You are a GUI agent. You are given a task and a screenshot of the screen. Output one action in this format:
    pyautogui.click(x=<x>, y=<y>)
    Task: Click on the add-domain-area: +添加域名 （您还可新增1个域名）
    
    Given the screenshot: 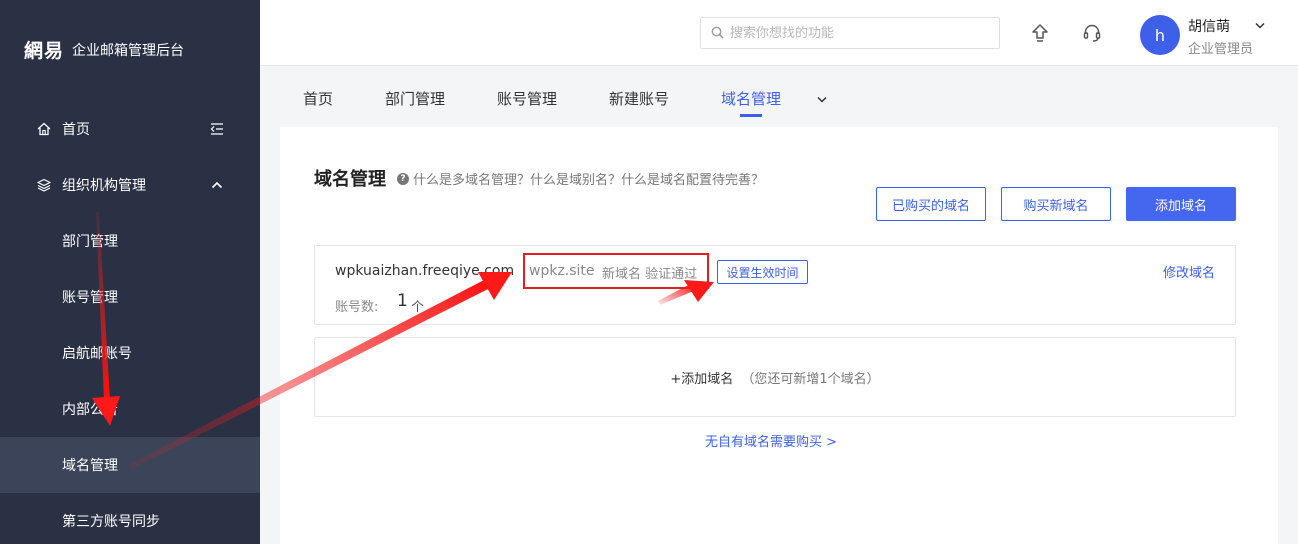 What is the action you would take?
    pyautogui.click(x=775, y=377)
    